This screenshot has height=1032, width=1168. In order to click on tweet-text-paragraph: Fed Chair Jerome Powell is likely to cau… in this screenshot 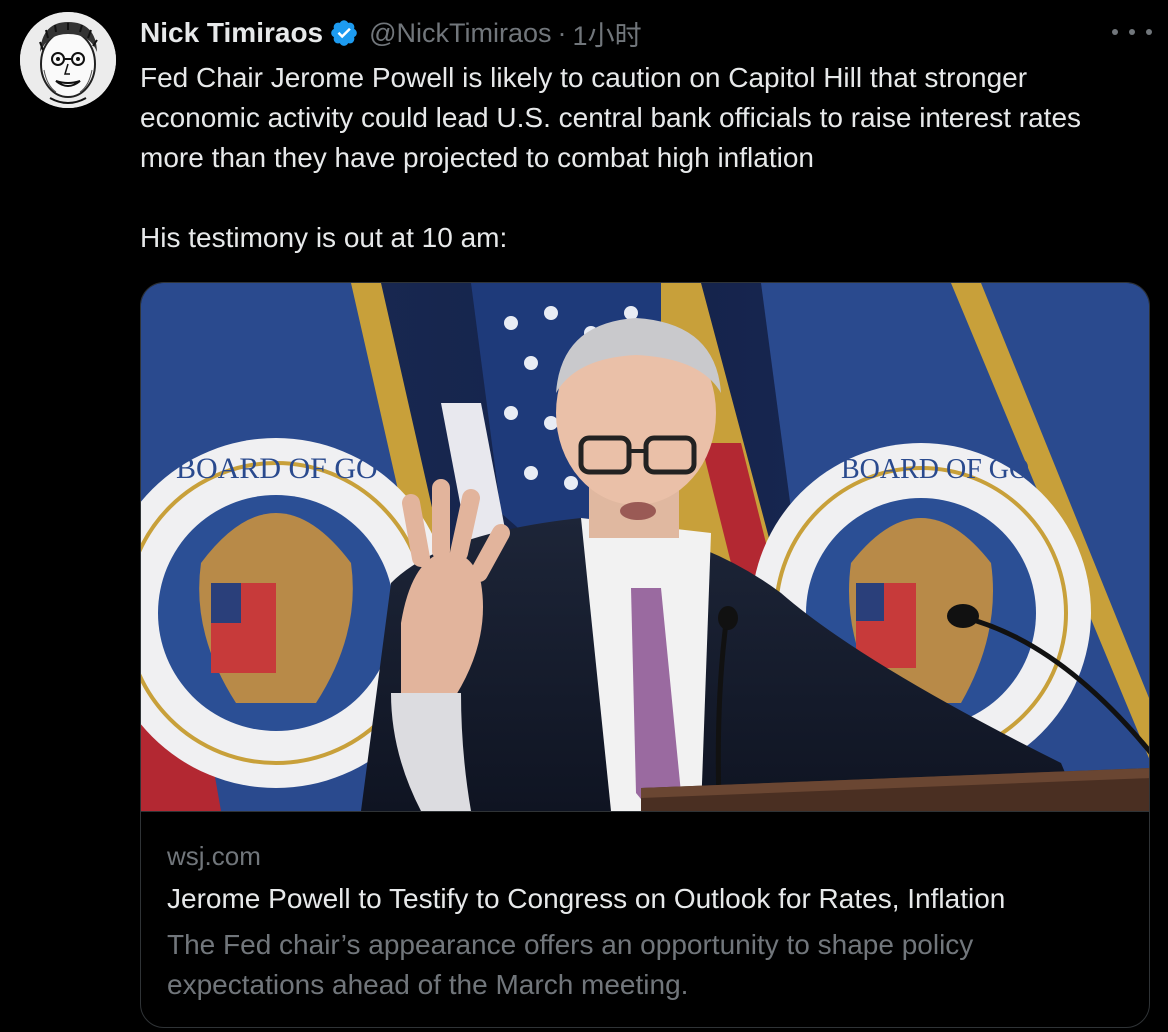, I will do `click(611, 117)`.